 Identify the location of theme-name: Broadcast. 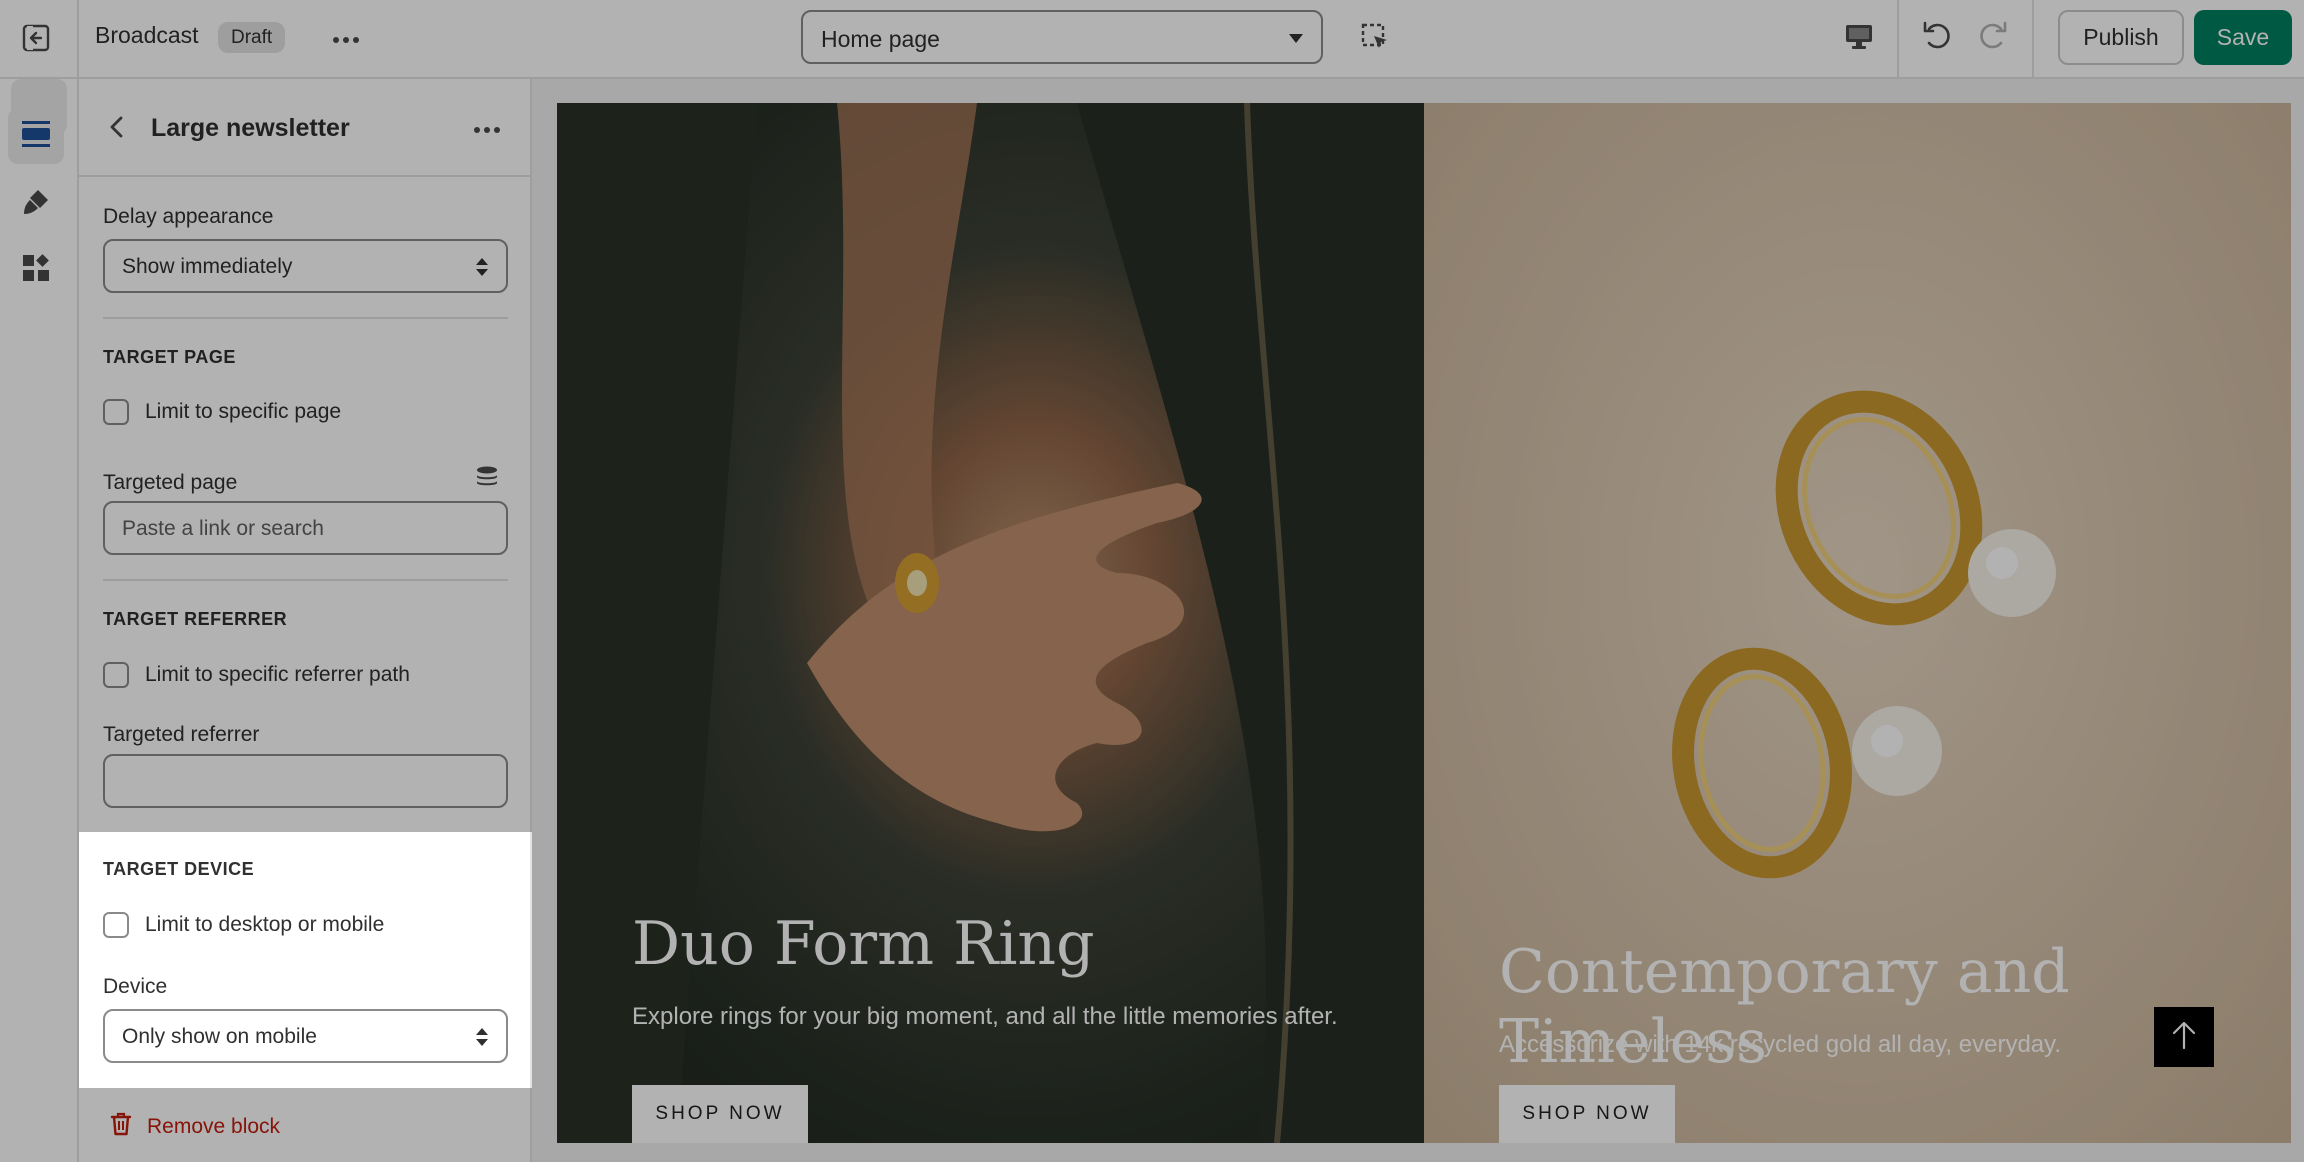
(147, 35).